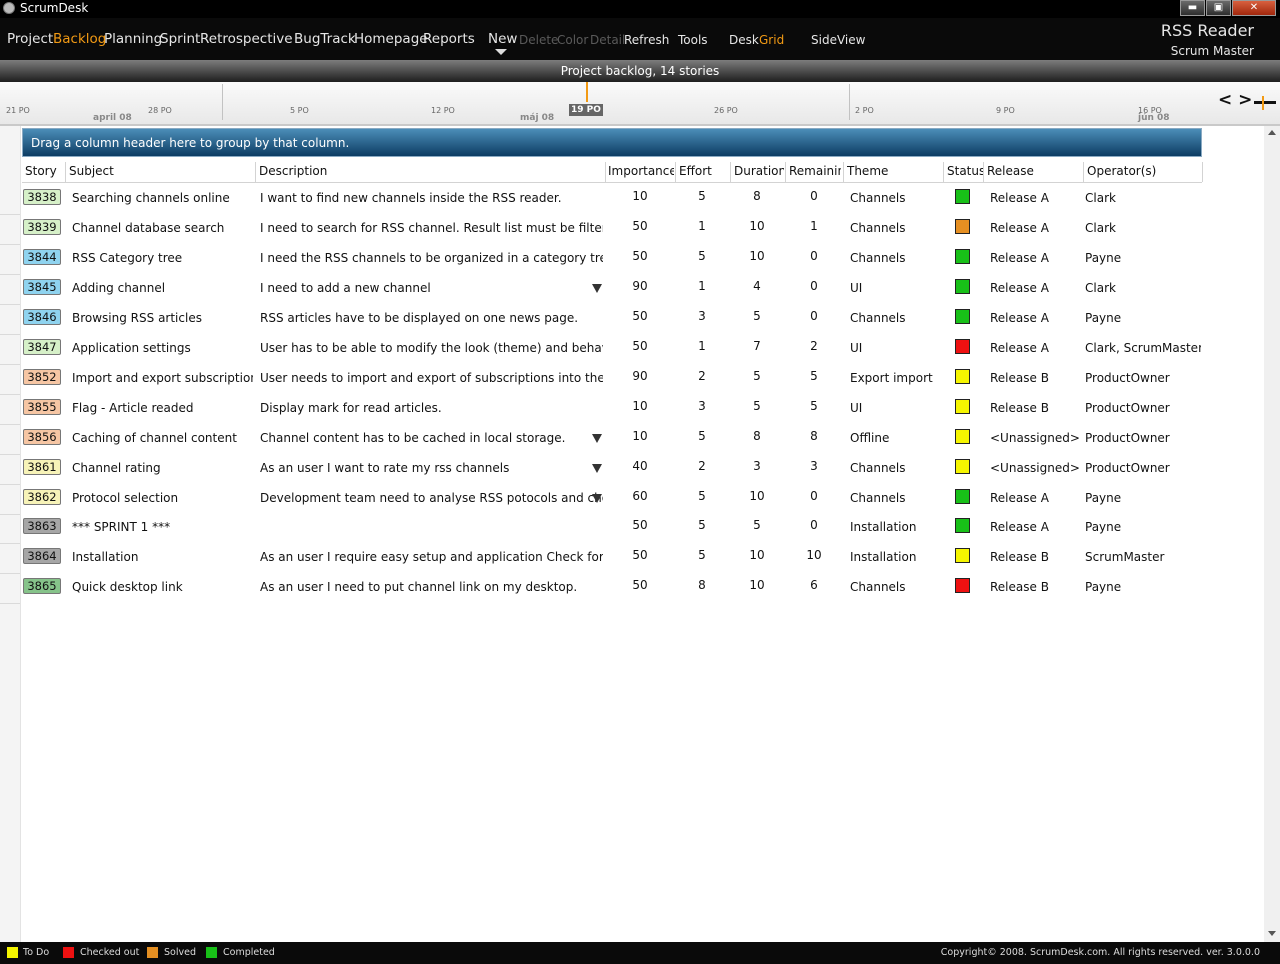 The height and width of the screenshot is (964, 1280). Describe the element at coordinates (42, 377) in the screenshot. I see `story-id-badge: 3852` at that location.